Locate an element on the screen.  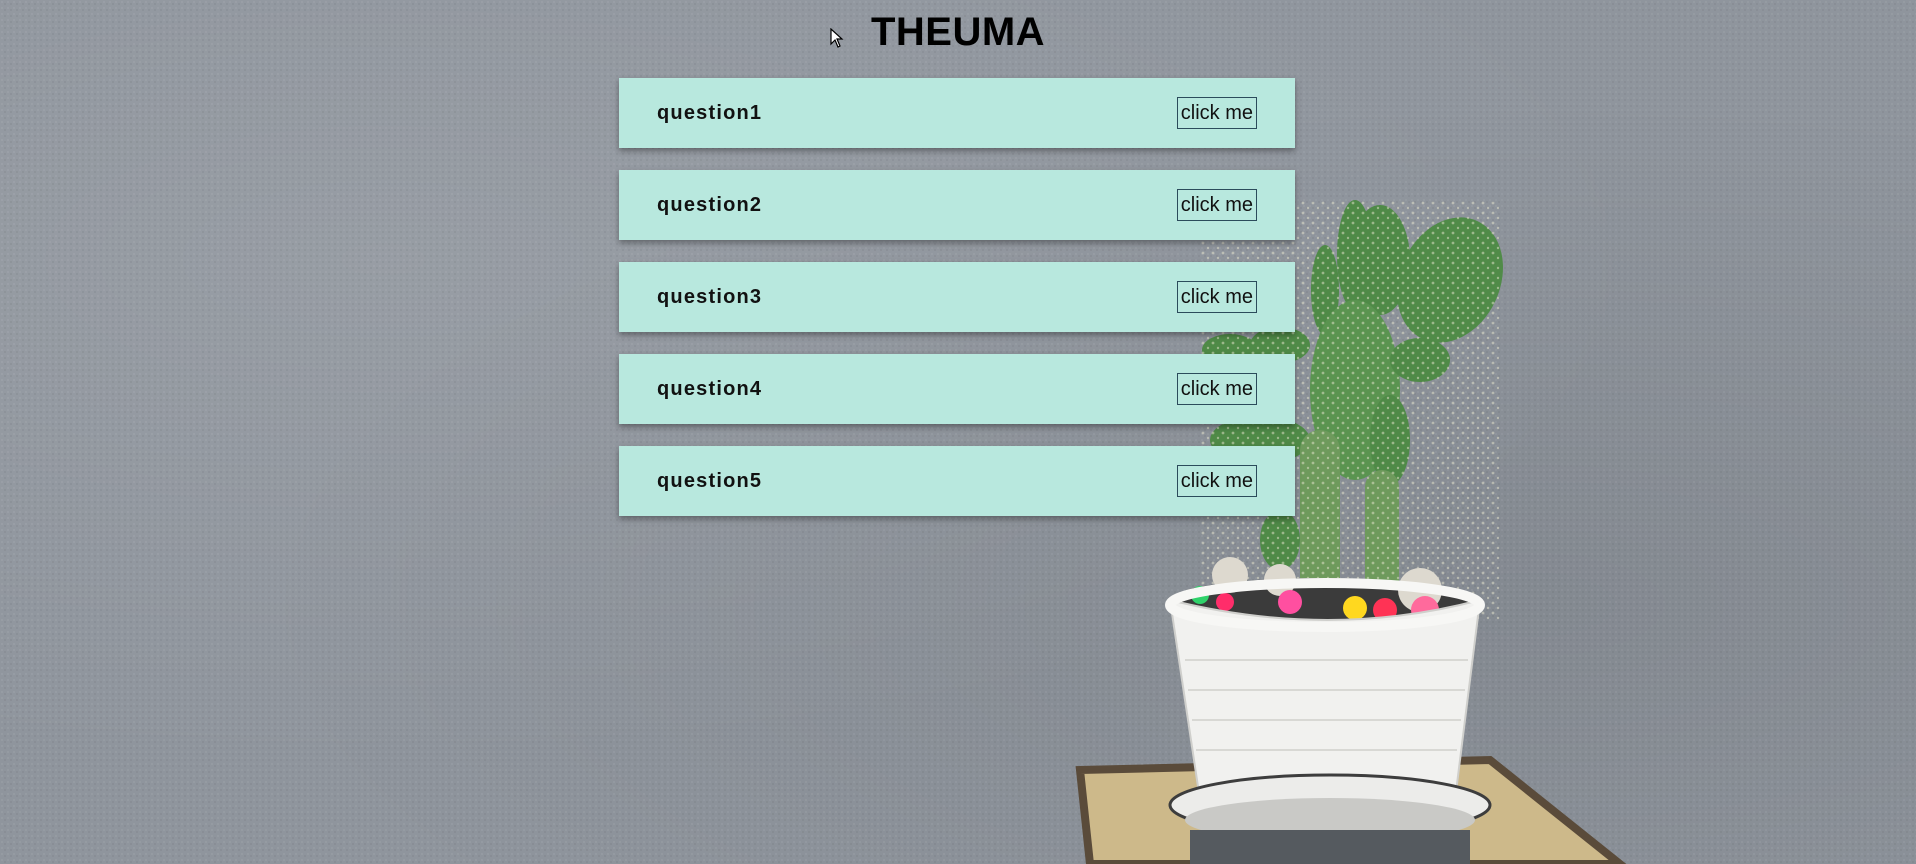
question-card: question4 click me is located at coordinates (957, 389).